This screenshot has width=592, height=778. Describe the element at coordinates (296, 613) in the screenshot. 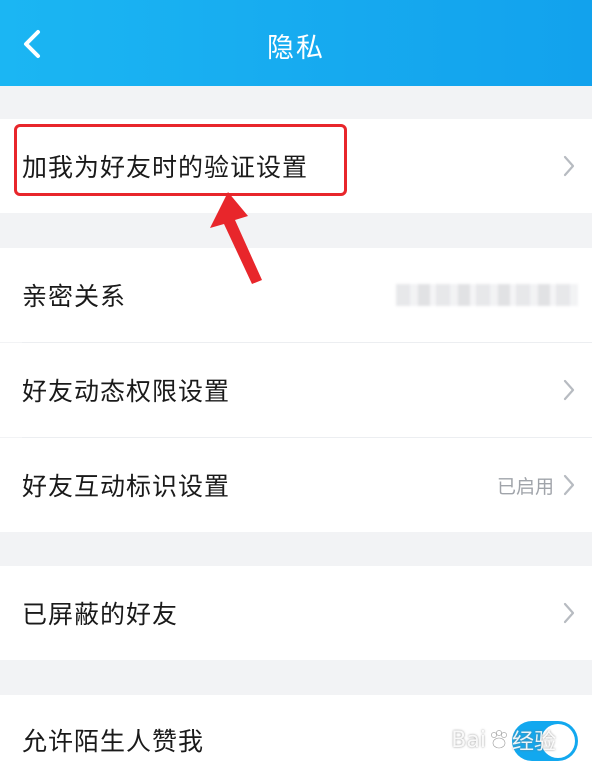

I see `blocked-friends-row: 已屏蔽的好友` at that location.